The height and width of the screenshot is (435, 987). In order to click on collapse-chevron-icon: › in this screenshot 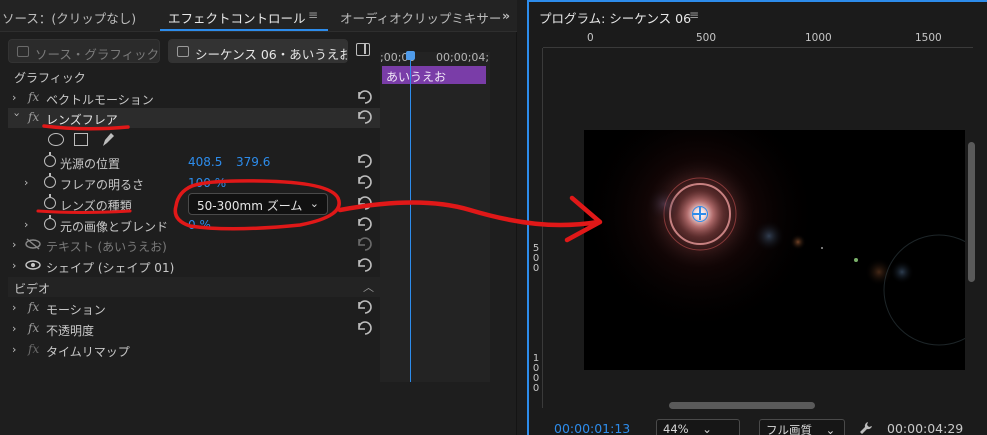, I will do `click(17, 118)`.